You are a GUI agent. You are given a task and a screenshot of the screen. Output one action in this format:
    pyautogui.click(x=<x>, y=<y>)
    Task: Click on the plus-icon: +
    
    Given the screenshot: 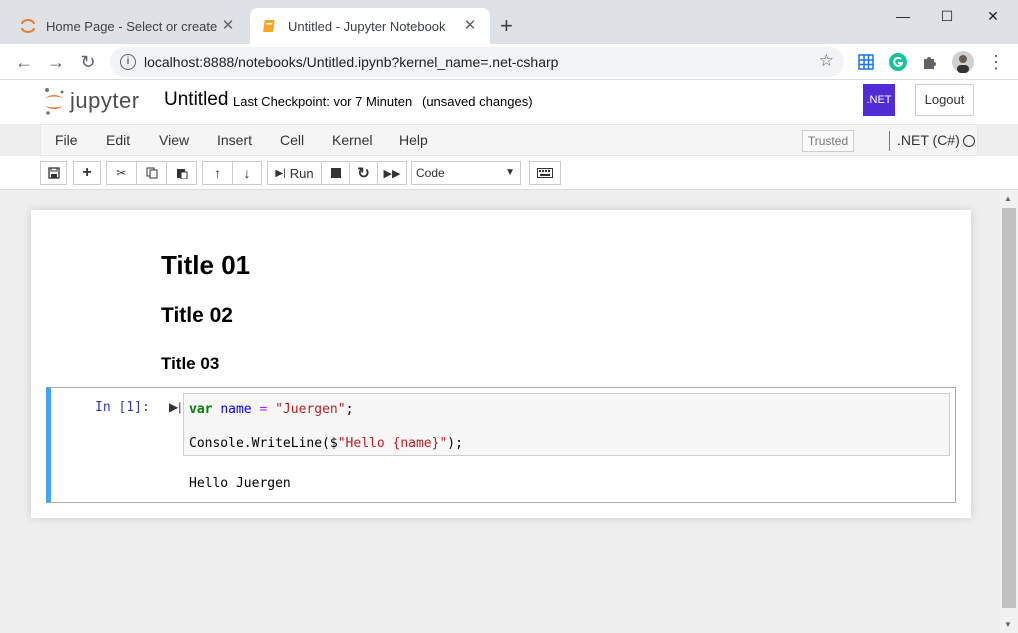 What is the action you would take?
    pyautogui.click(x=87, y=172)
    